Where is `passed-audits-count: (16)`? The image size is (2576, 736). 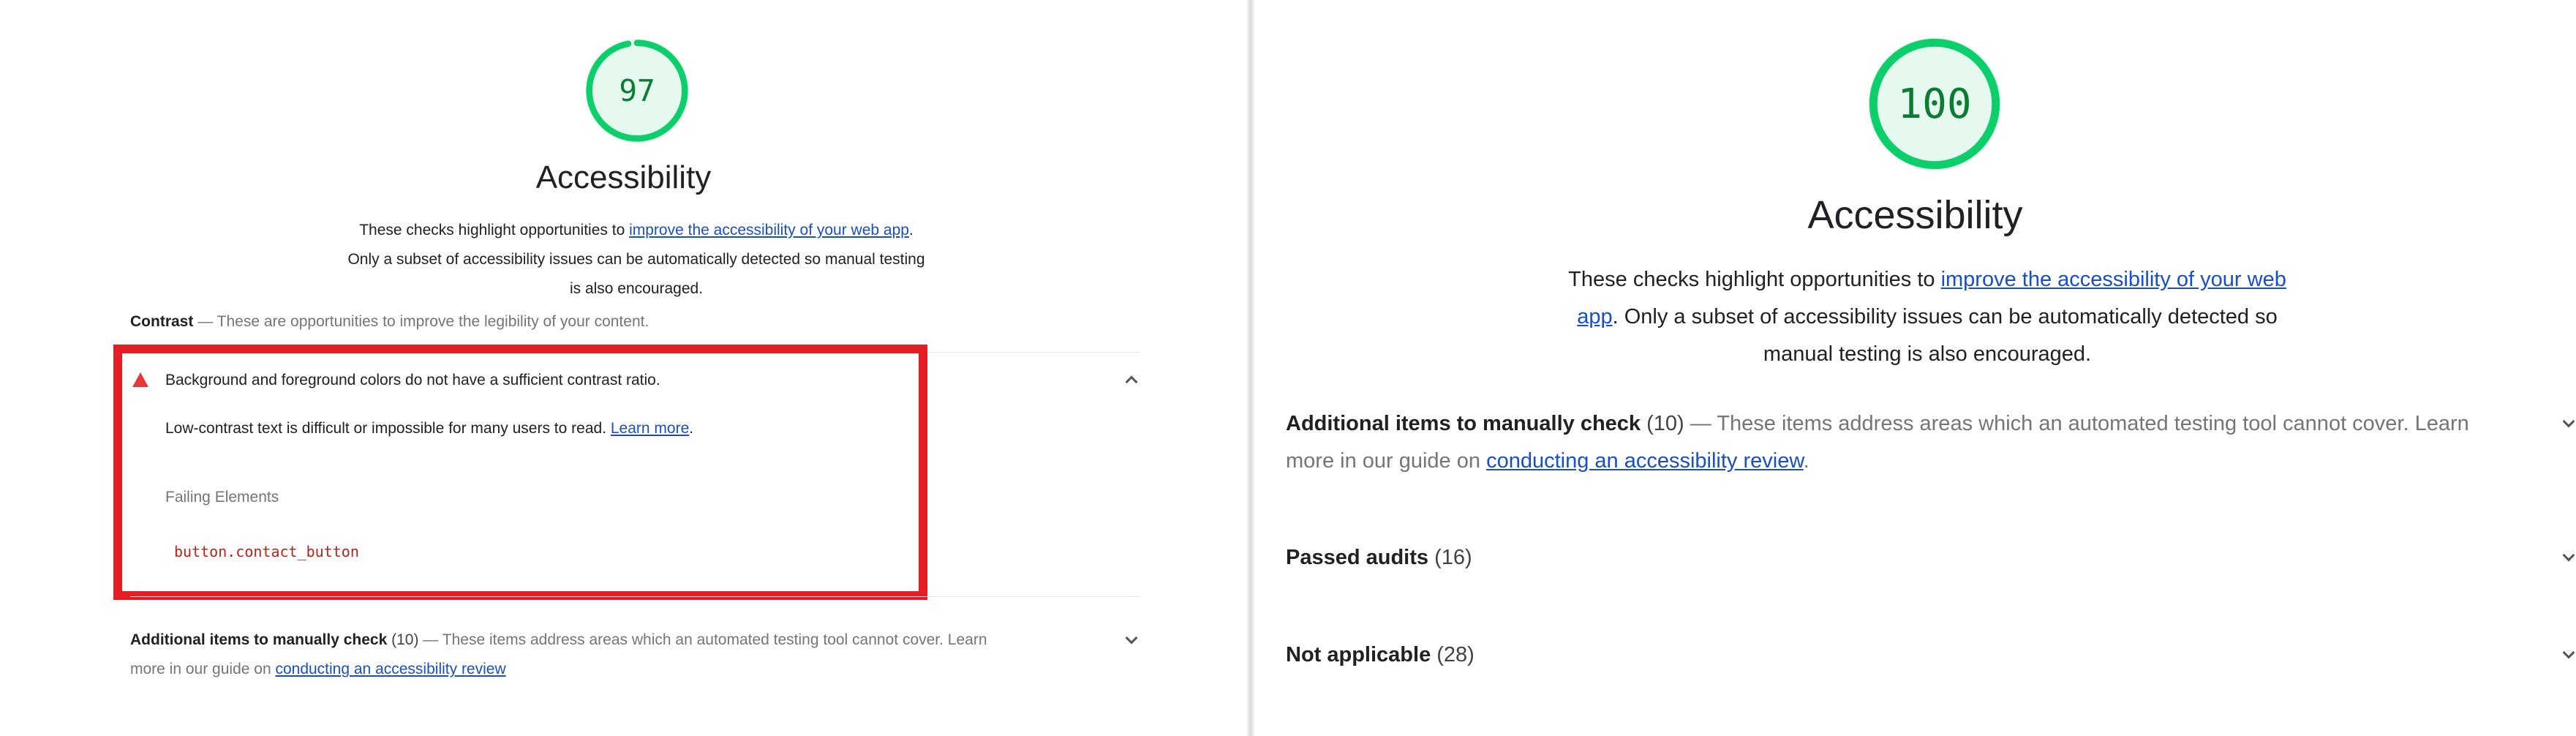
passed-audits-count: (16) is located at coordinates (1453, 557).